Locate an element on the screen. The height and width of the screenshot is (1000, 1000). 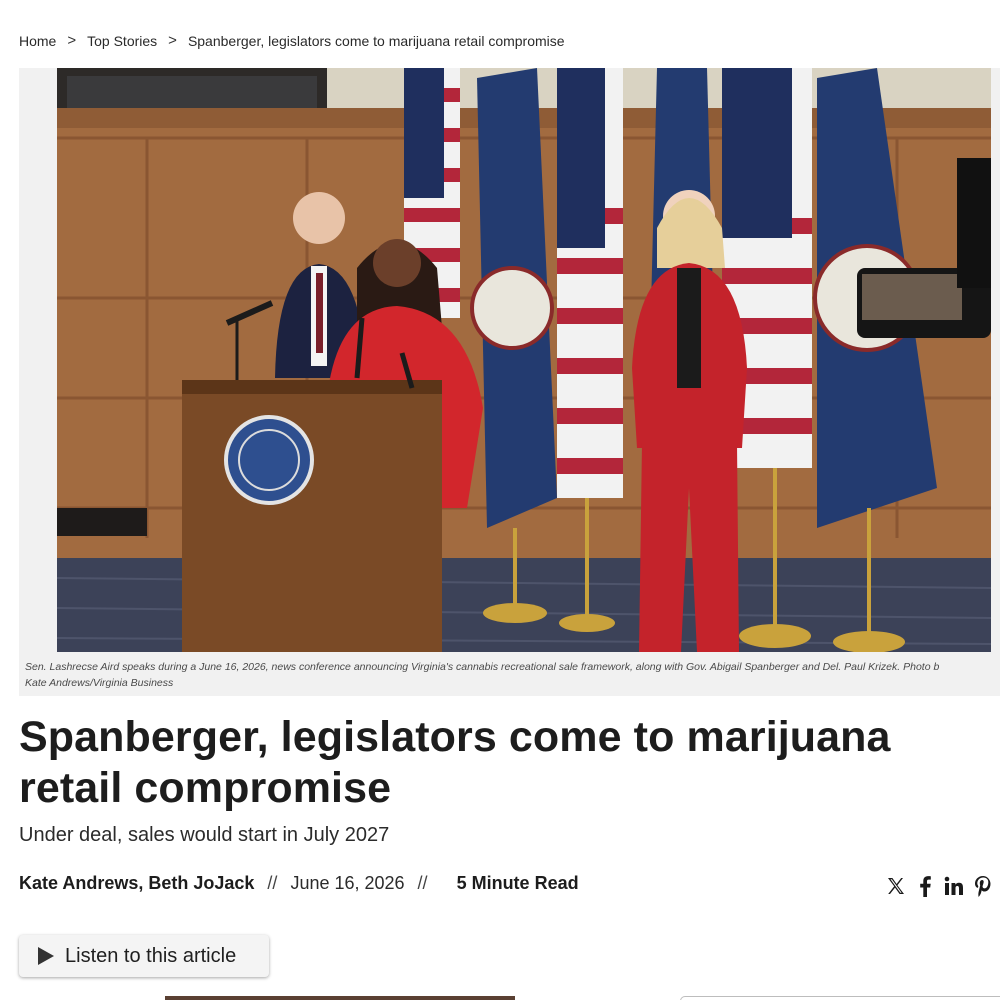
share-bar is located at coordinates (942, 886).